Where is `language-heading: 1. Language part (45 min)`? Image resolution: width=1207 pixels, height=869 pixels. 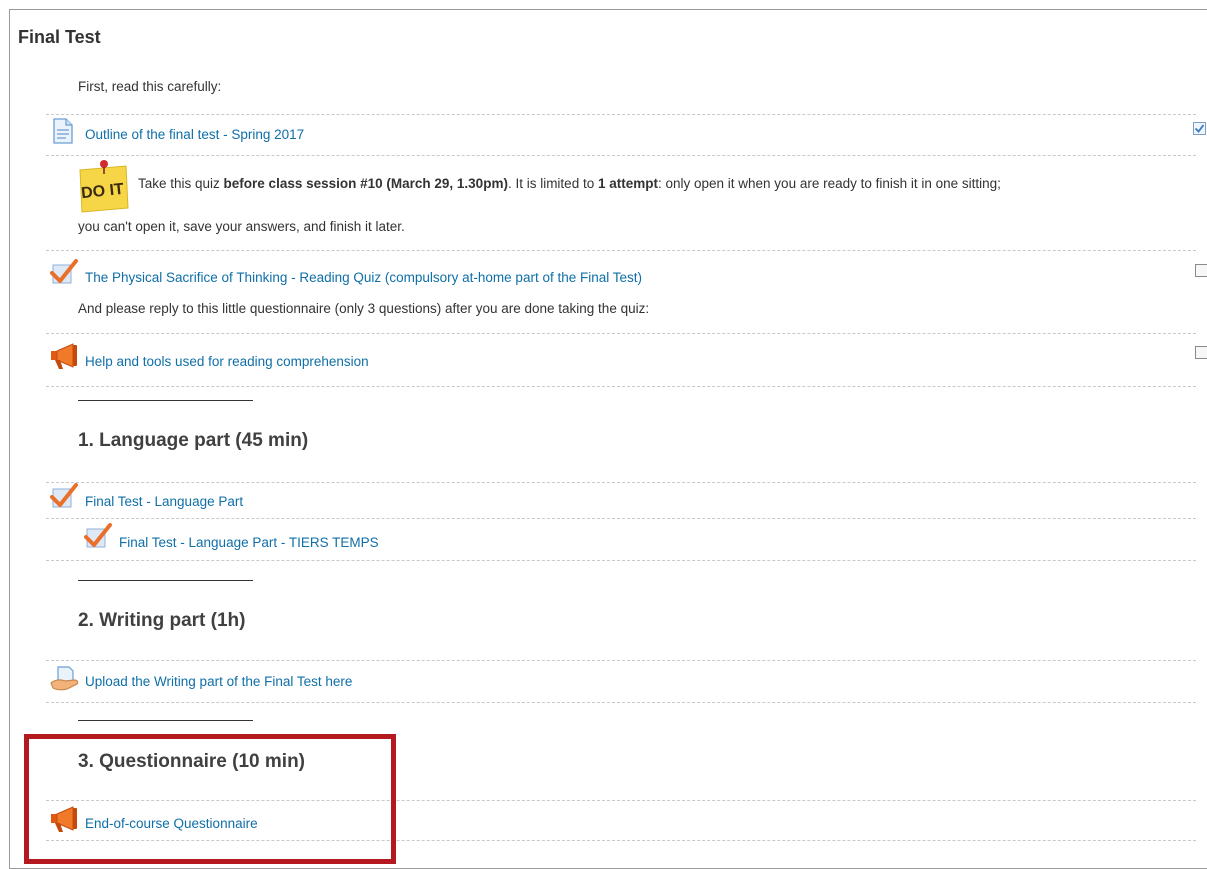 language-heading: 1. Language part (45 min) is located at coordinates (193, 440).